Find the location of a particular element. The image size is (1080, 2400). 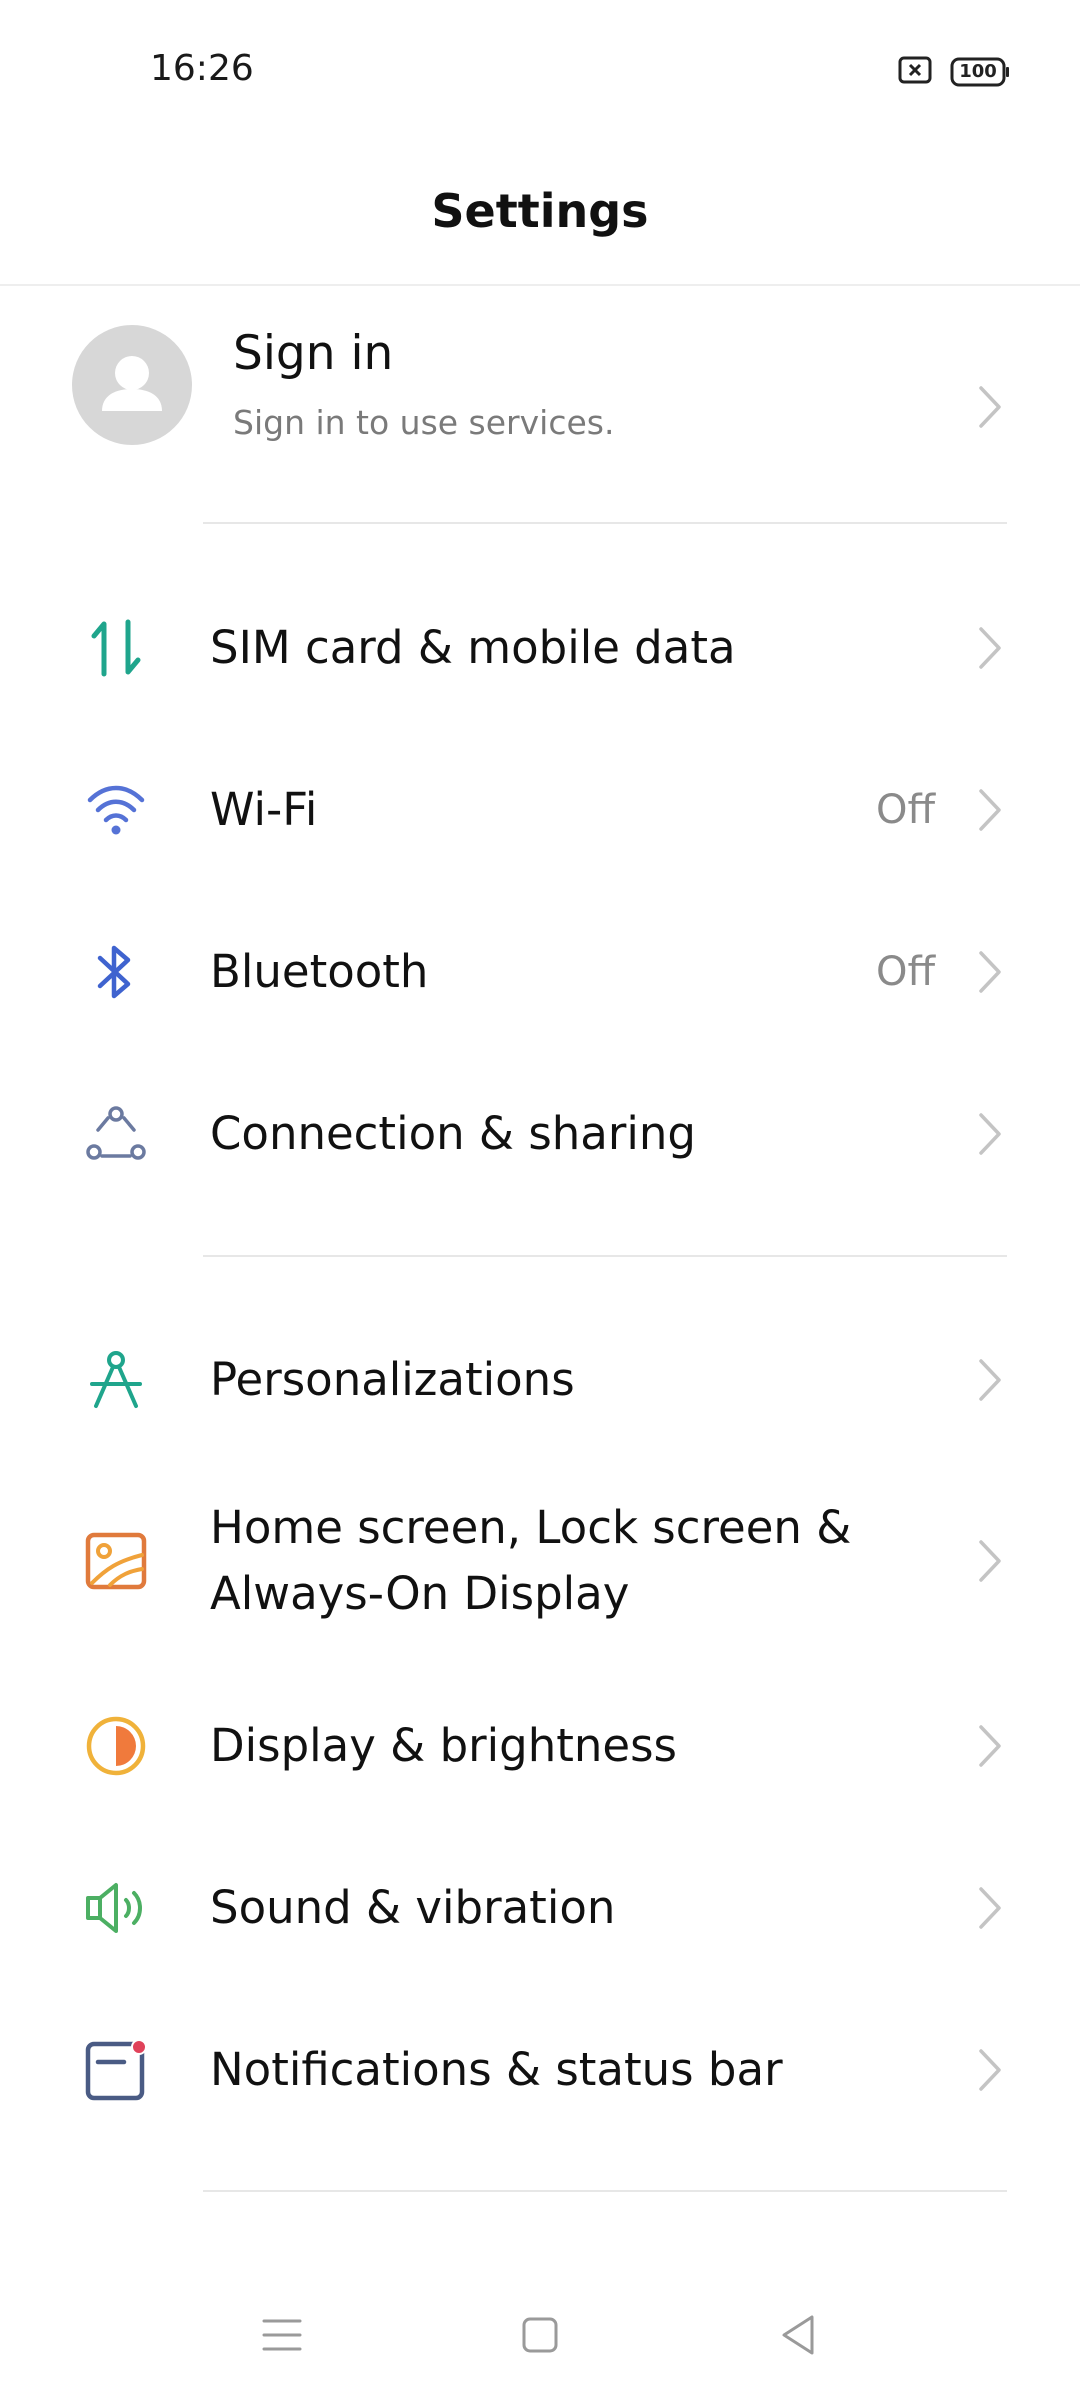

battery-level: 100 is located at coordinates (978, 71).